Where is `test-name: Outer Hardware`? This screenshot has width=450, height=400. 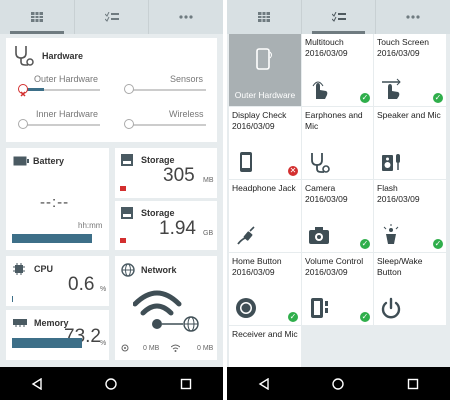
test-name: Outer Hardware is located at coordinates (265, 95).